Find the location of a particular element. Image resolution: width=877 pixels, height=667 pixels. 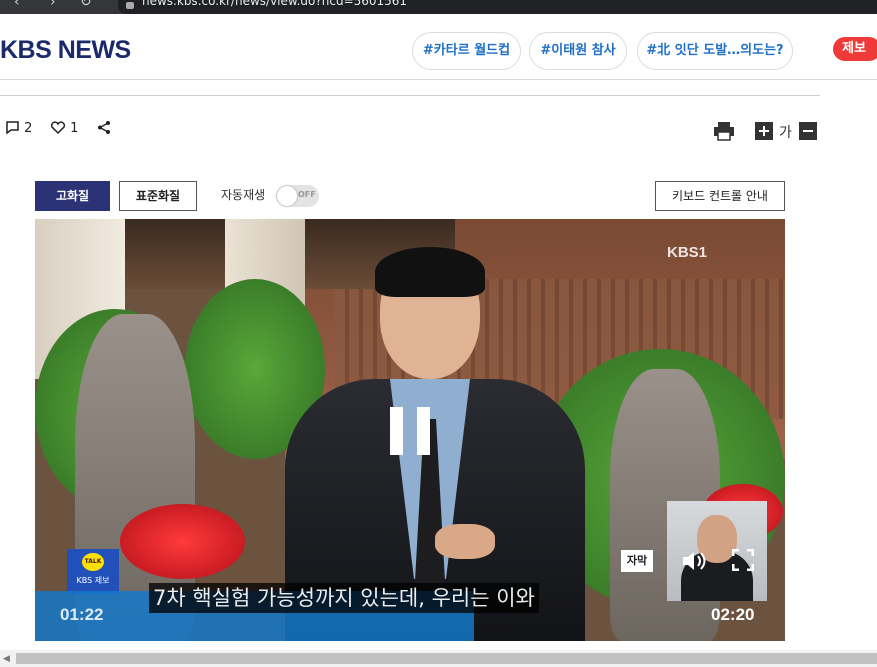

forward-icon: › is located at coordinates (53, 5).